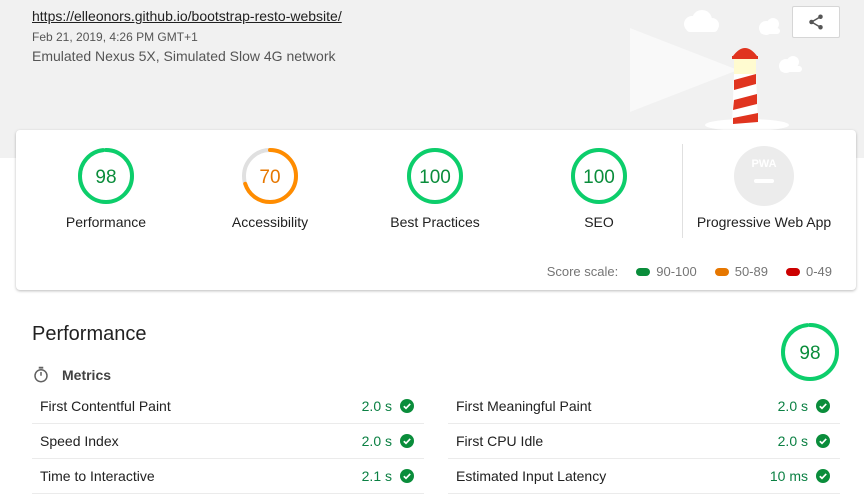 Image resolution: width=864 pixels, height=498 pixels. I want to click on metric-name: Estimated Input Latency, so click(531, 476).